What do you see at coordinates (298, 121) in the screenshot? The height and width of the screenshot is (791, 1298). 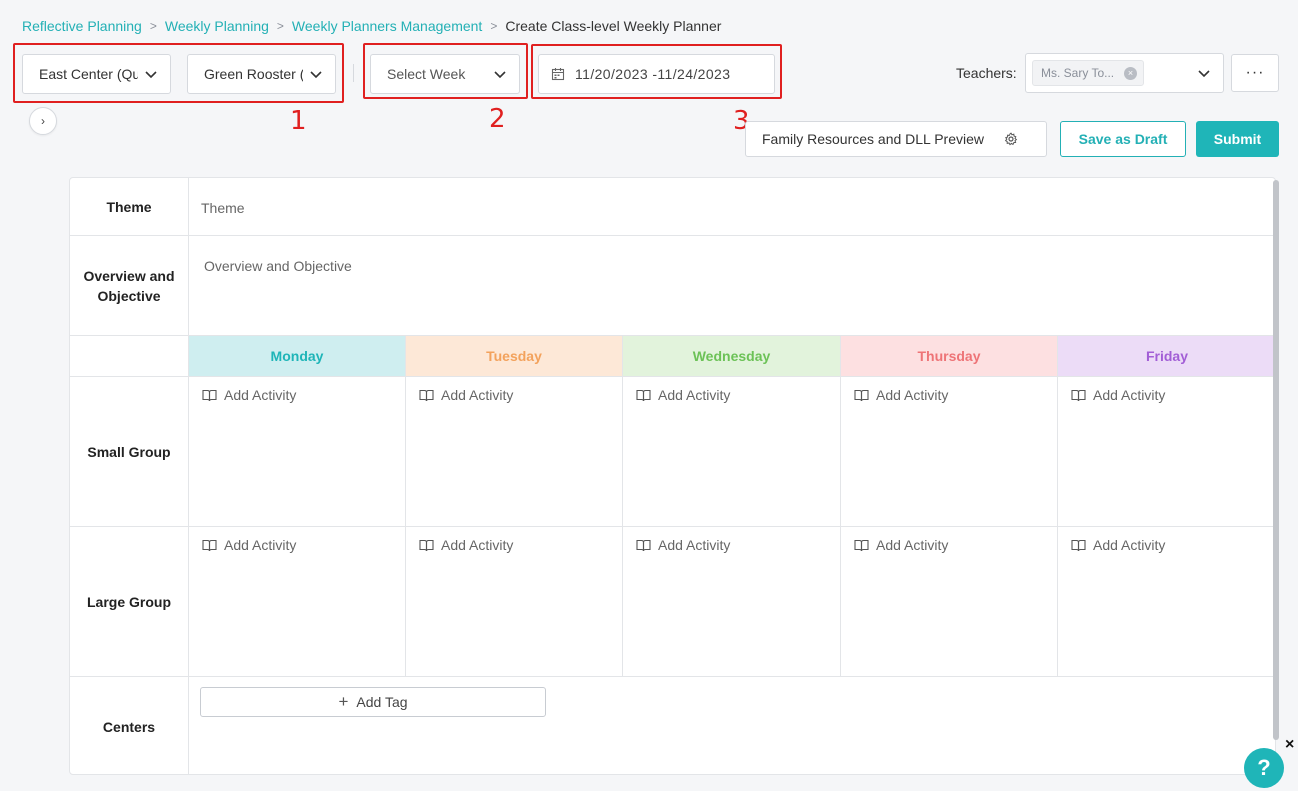 I see `annotation-label-1: 1` at bounding box center [298, 121].